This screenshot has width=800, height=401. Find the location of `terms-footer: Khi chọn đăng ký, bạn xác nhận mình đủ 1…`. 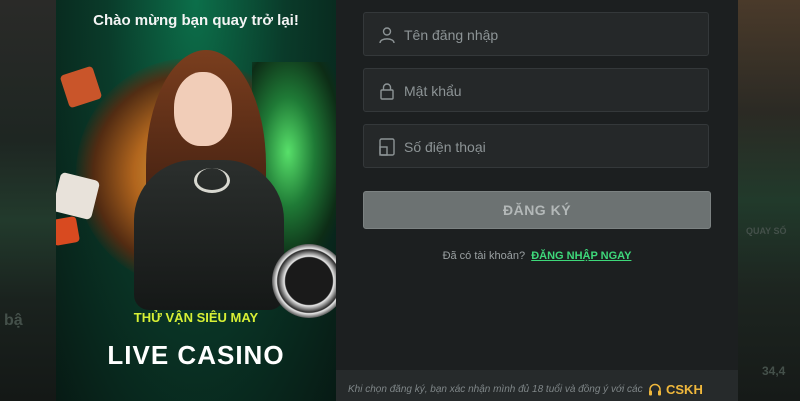

terms-footer: Khi chọn đăng ký, bạn xác nhận mình đủ 1… is located at coordinates (537, 385).